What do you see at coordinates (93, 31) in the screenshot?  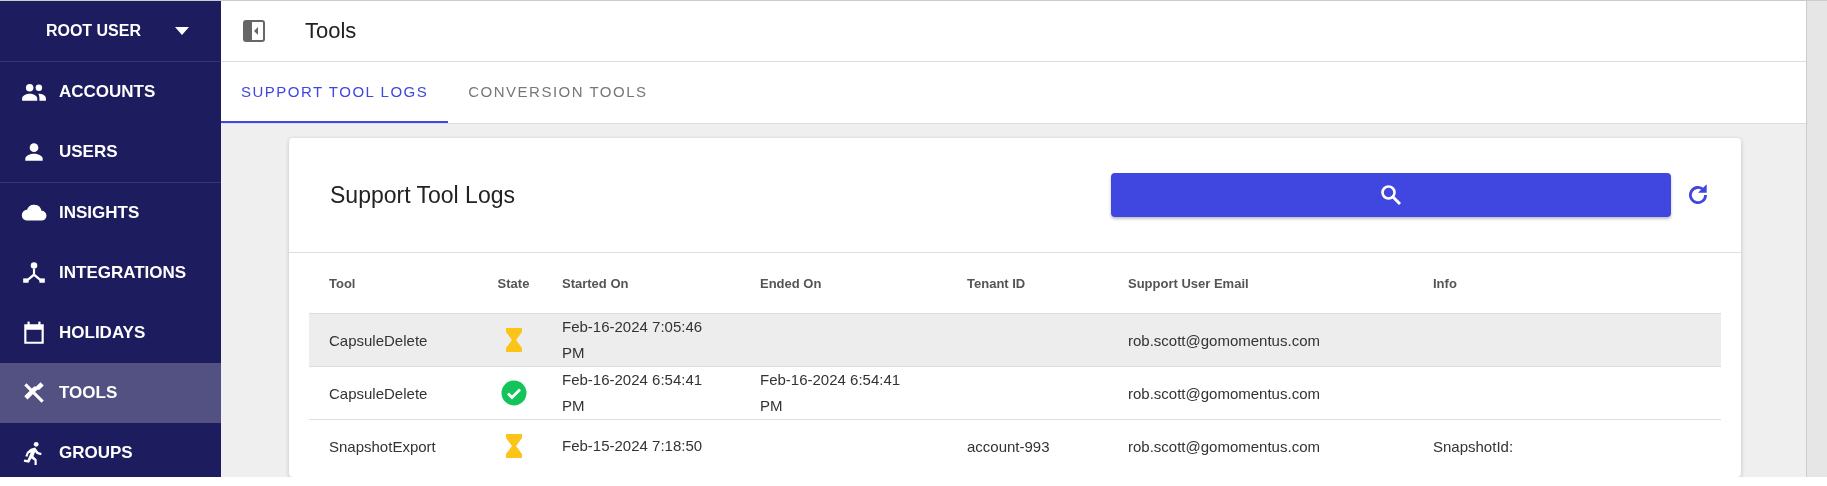 I see `user-name: ROOT USER` at bounding box center [93, 31].